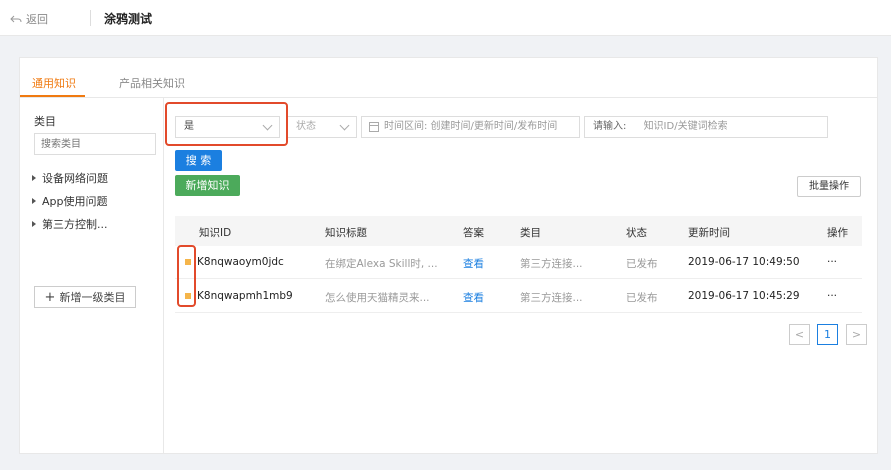 The width and height of the screenshot is (891, 470). I want to click on column-header-status: 状态, so click(636, 233).